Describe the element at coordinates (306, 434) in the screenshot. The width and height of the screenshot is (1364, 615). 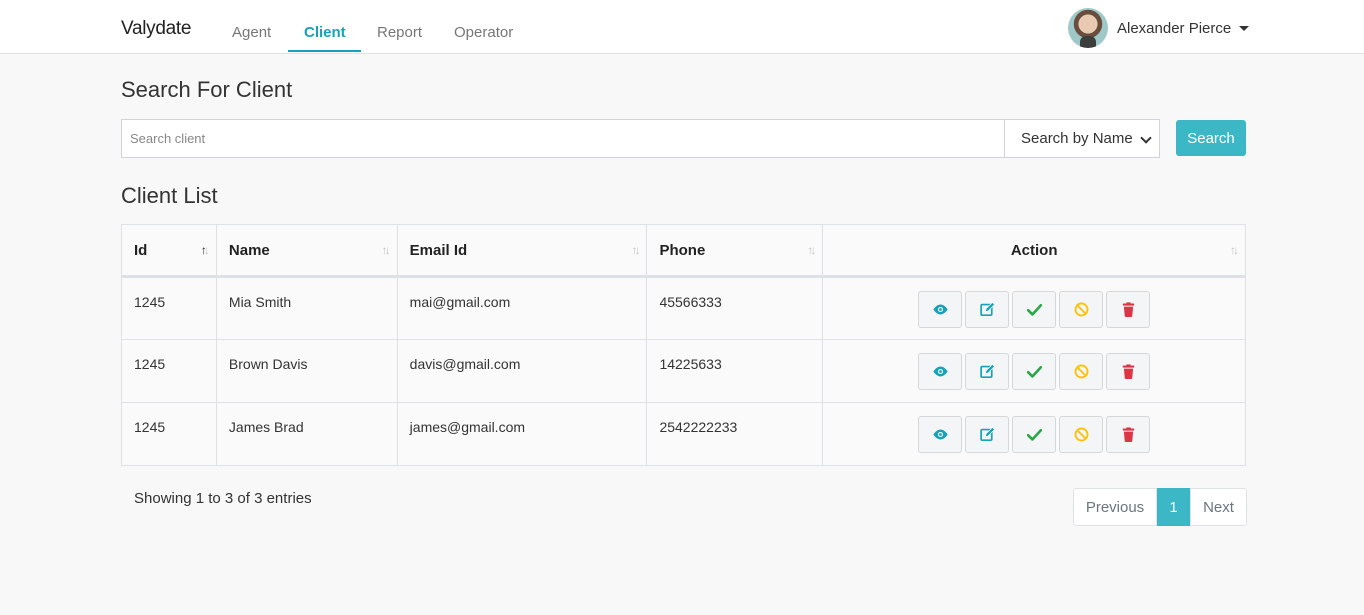
I see `cell-name: James Brad` at that location.